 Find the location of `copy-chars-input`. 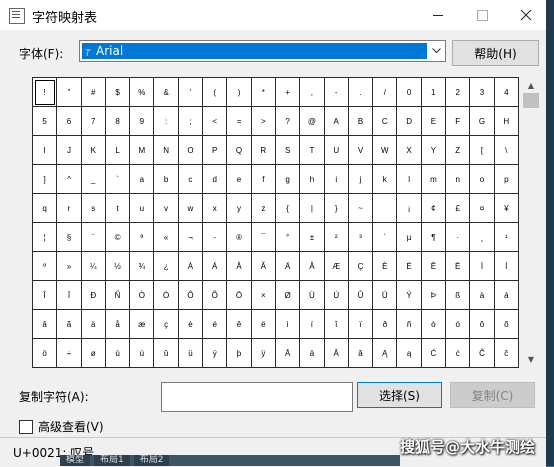

copy-chars-input is located at coordinates (257, 397).